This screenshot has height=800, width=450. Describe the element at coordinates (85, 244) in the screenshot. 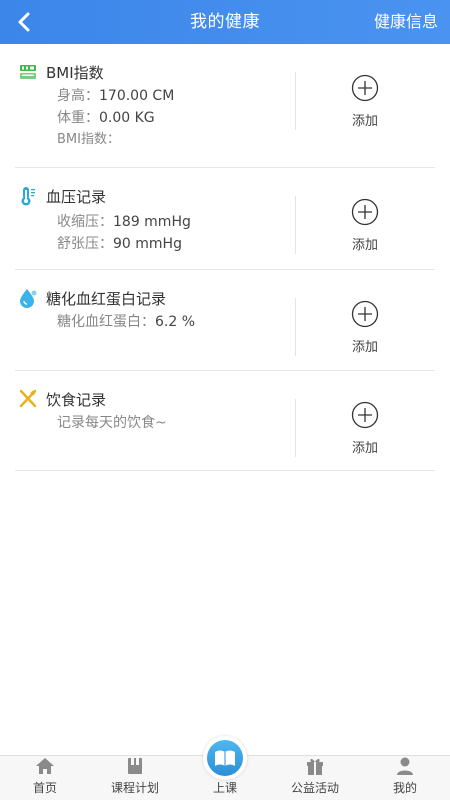

I see `line-label: 舒张压：` at that location.